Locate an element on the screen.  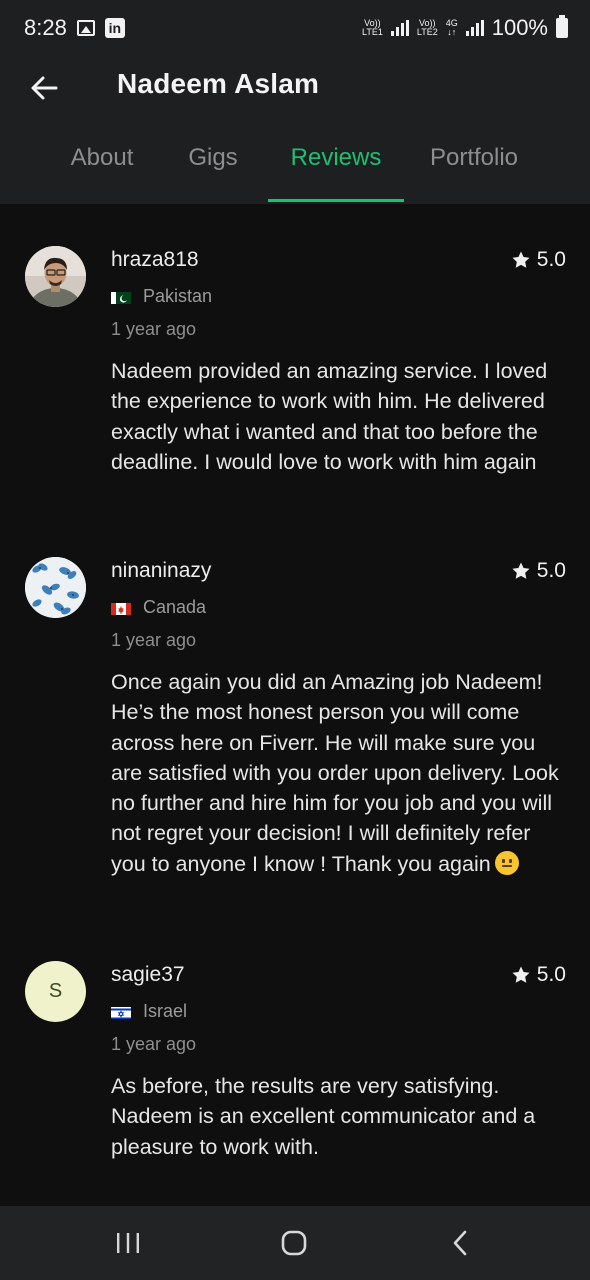
review-username: sagie37 is located at coordinates (148, 975).